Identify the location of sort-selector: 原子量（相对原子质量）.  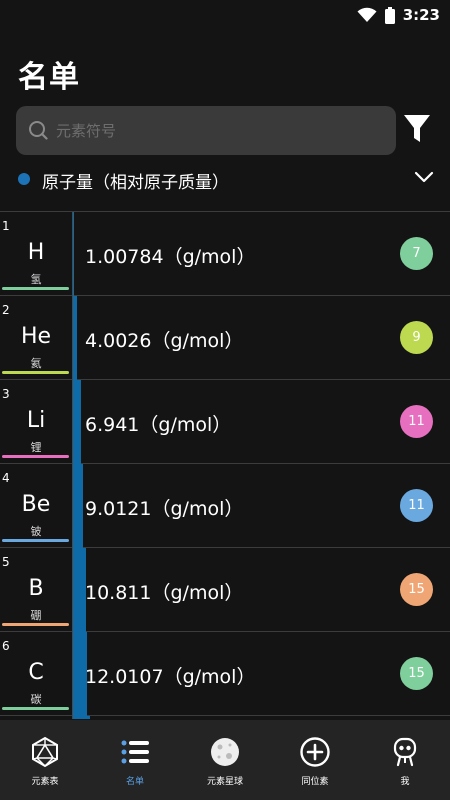
(226, 180).